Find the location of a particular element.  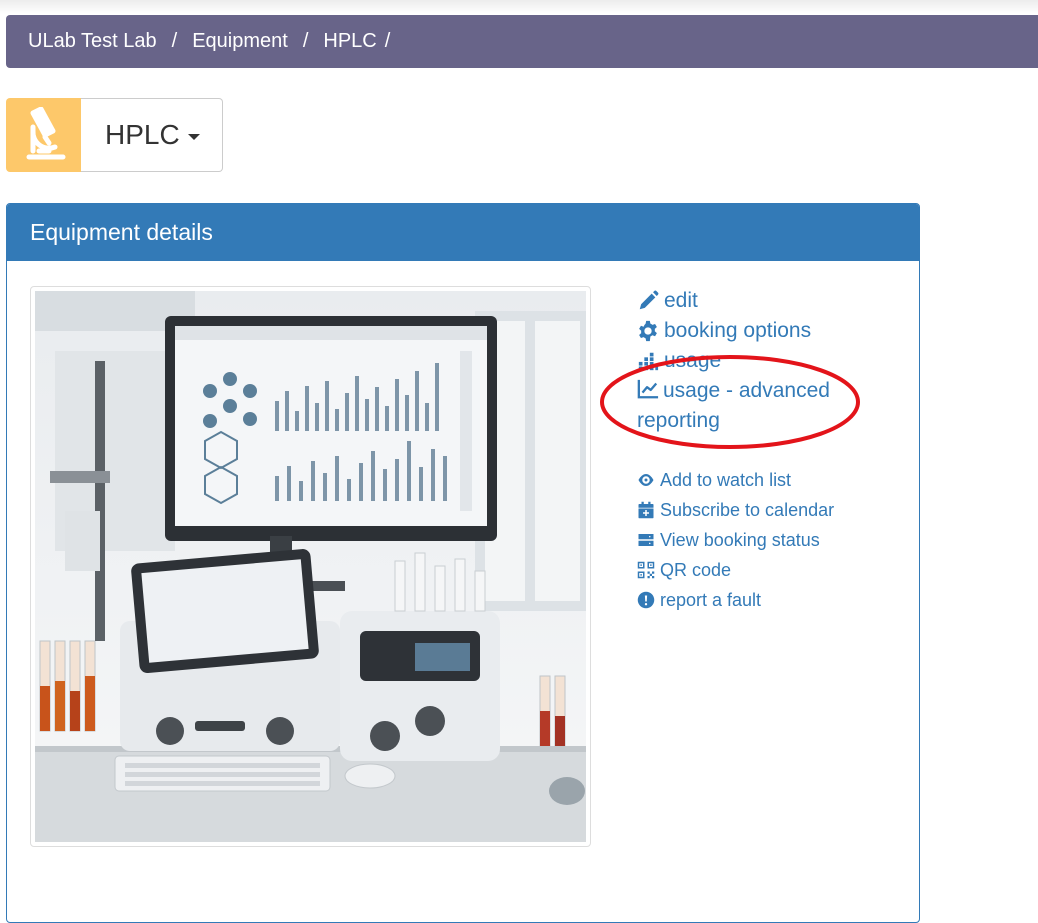

qr-label: QR code is located at coordinates (696, 570).